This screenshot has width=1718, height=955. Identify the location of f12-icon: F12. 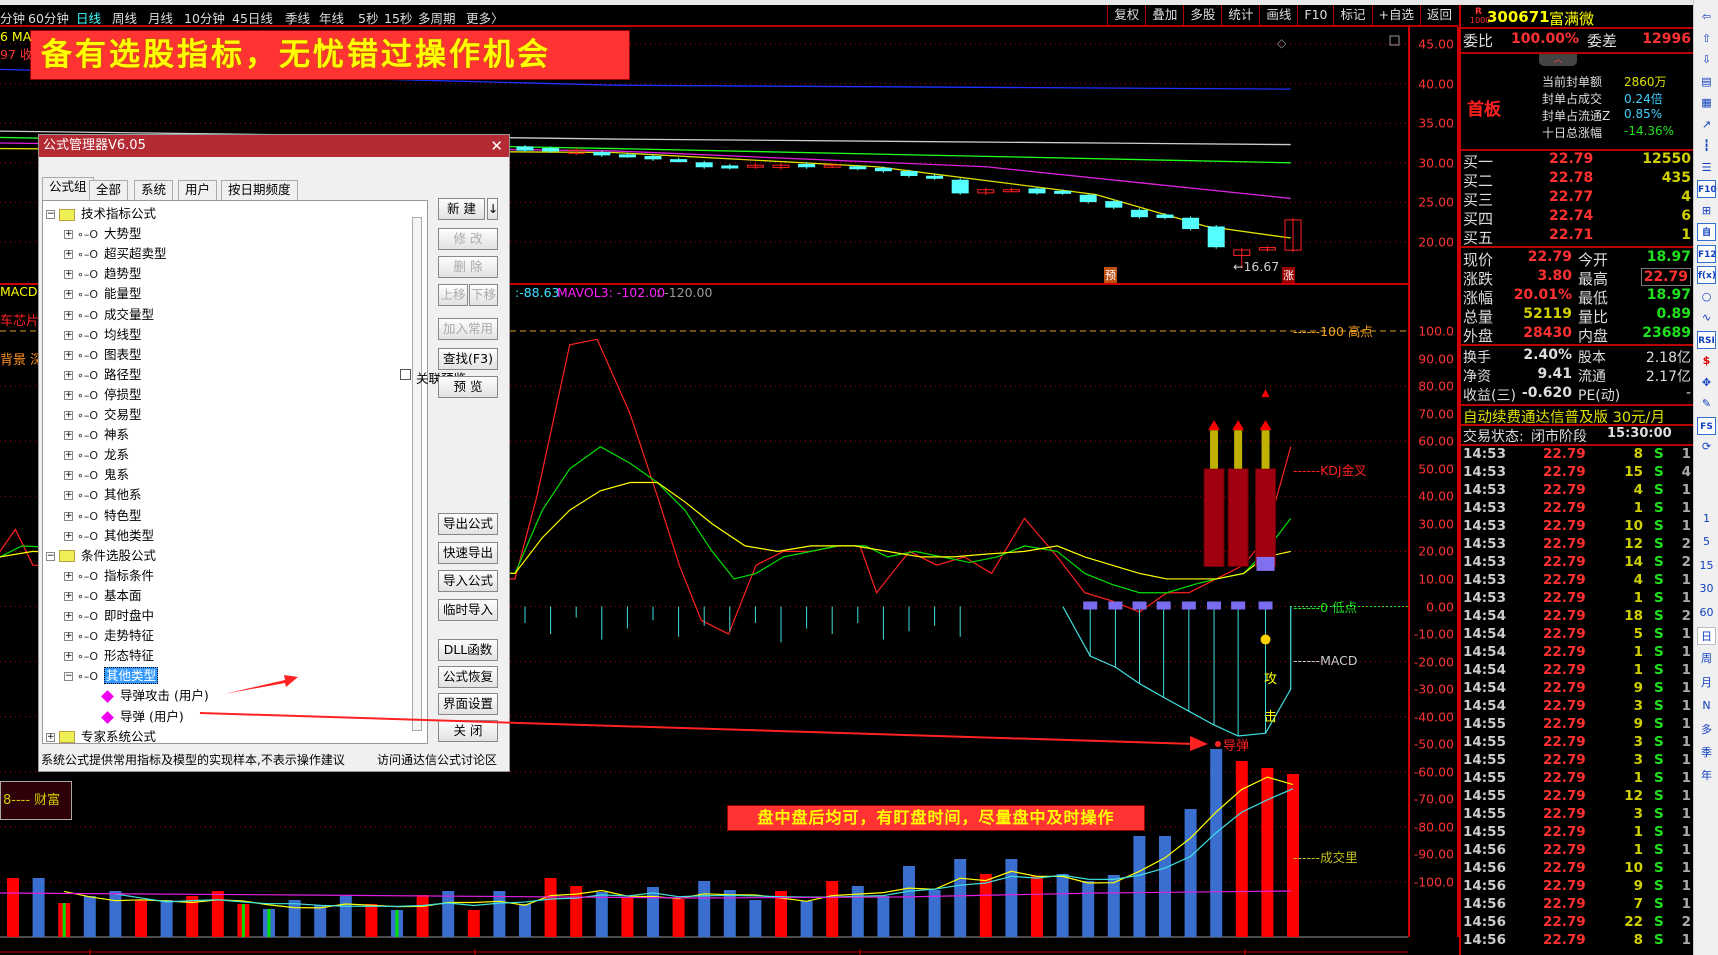
(1707, 253).